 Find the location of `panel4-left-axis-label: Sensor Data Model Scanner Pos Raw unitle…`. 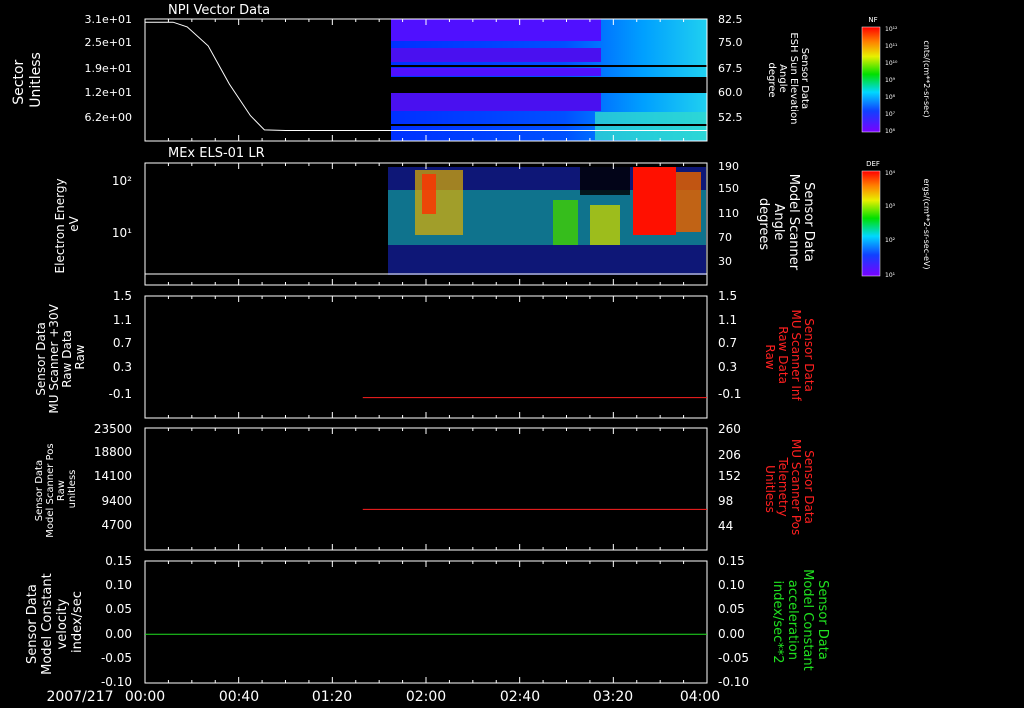

panel4-left-axis-label: Sensor Data Model Scanner Pos Raw unitle… is located at coordinates (56, 488).